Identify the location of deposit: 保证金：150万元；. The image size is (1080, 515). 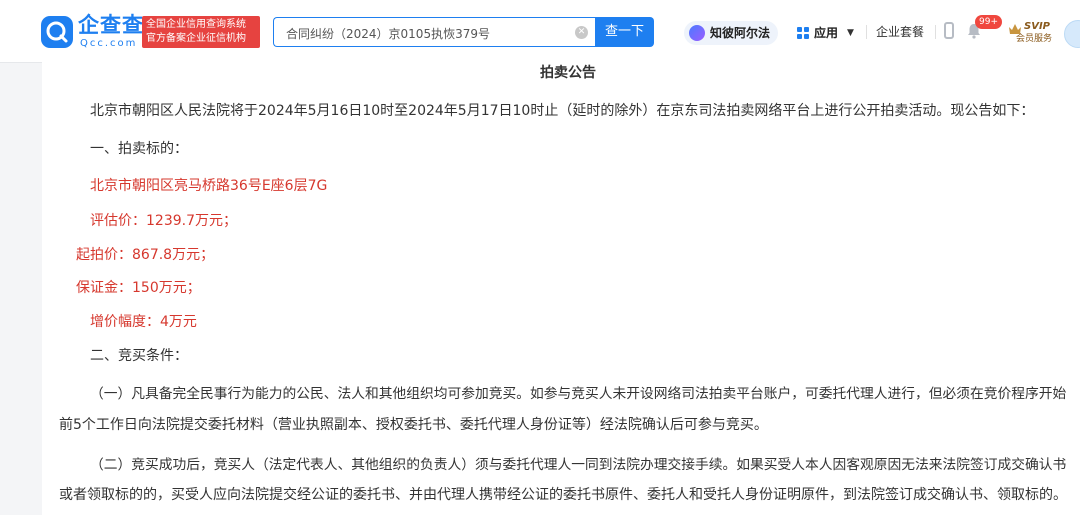
(138, 288).